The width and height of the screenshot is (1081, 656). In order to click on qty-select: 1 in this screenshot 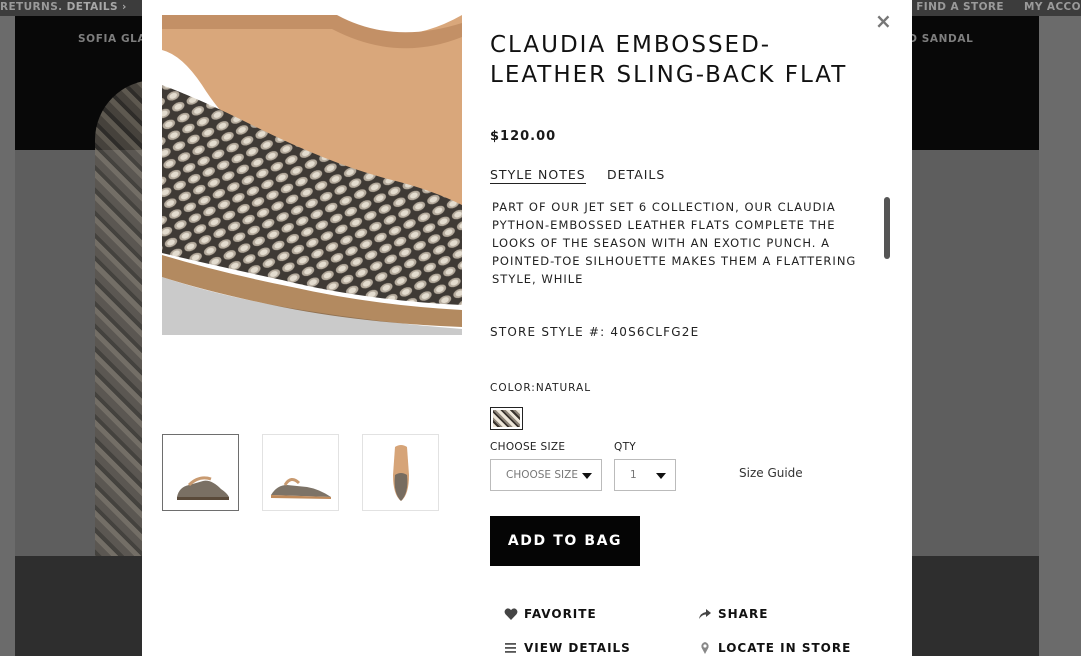, I will do `click(645, 475)`.